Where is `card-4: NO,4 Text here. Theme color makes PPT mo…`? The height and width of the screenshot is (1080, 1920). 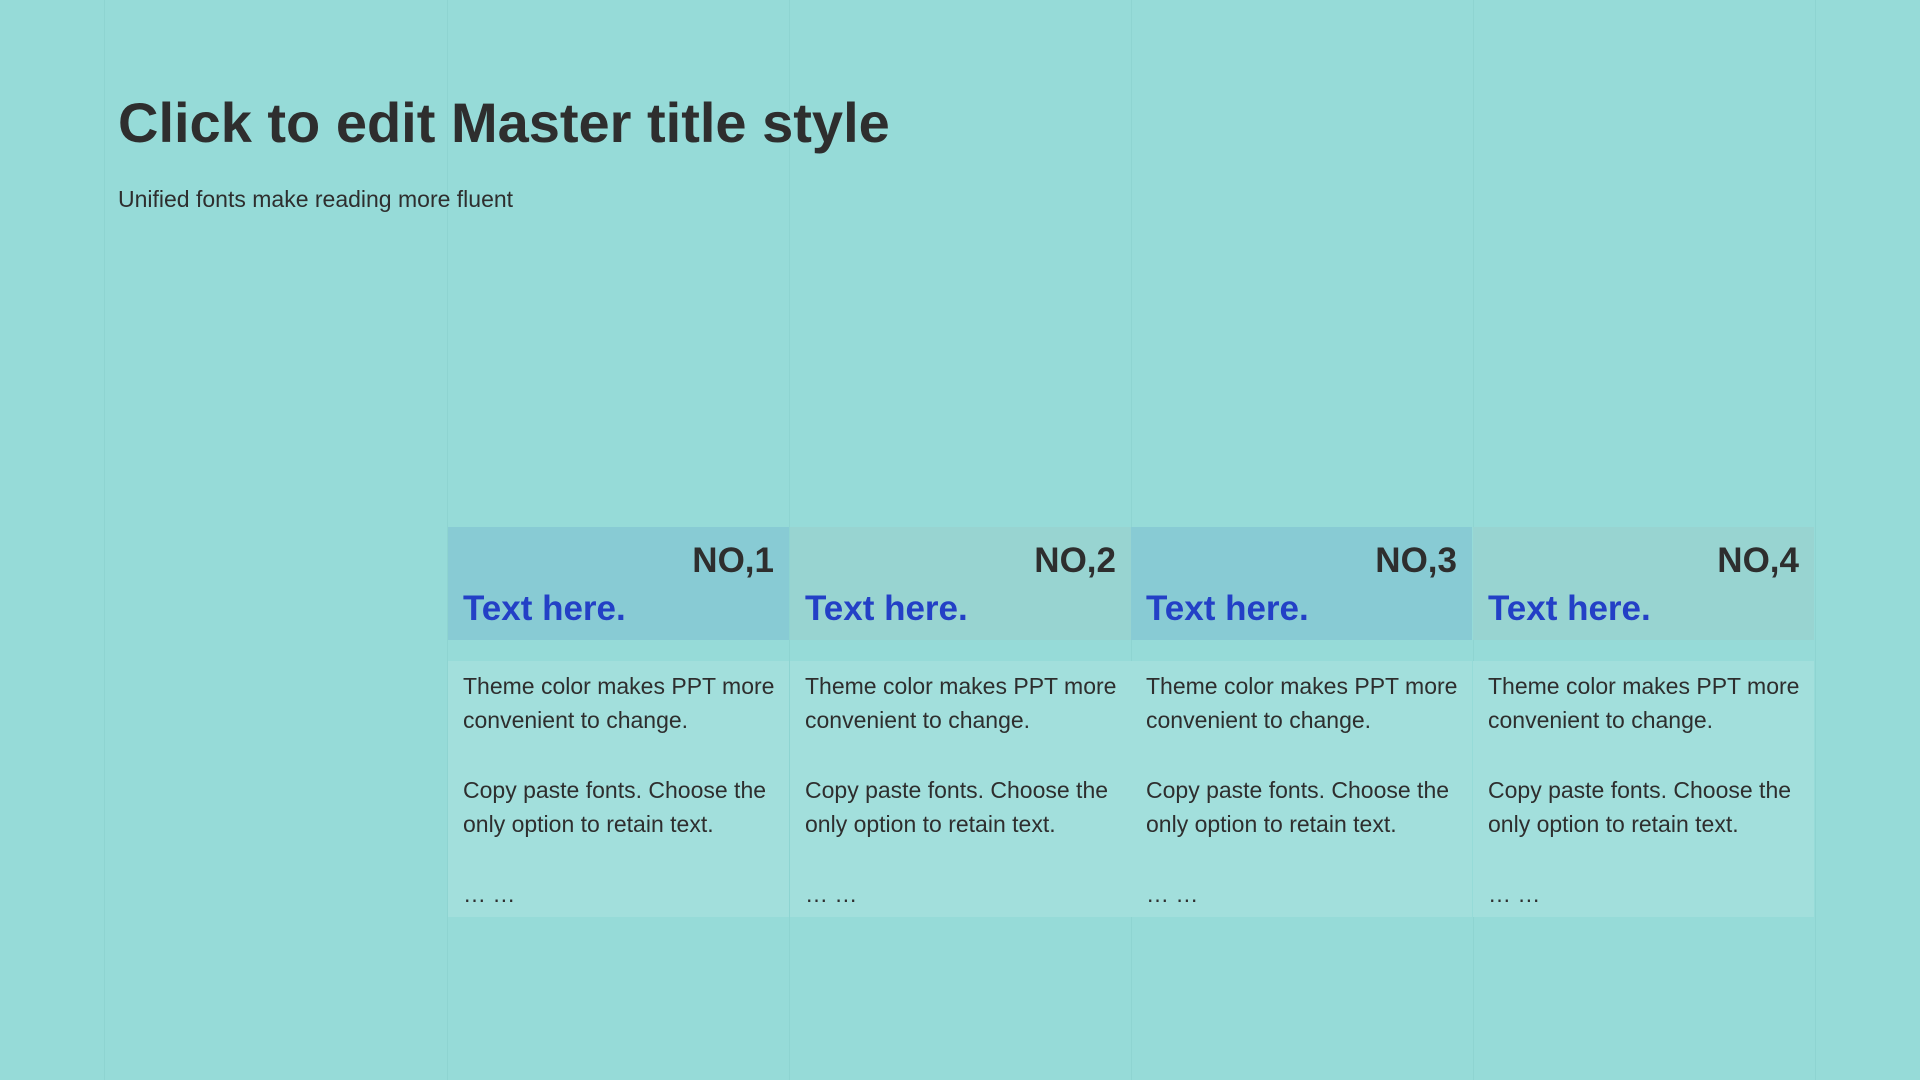 card-4: NO,4 Text here. Theme color makes PPT mo… is located at coordinates (1643, 722).